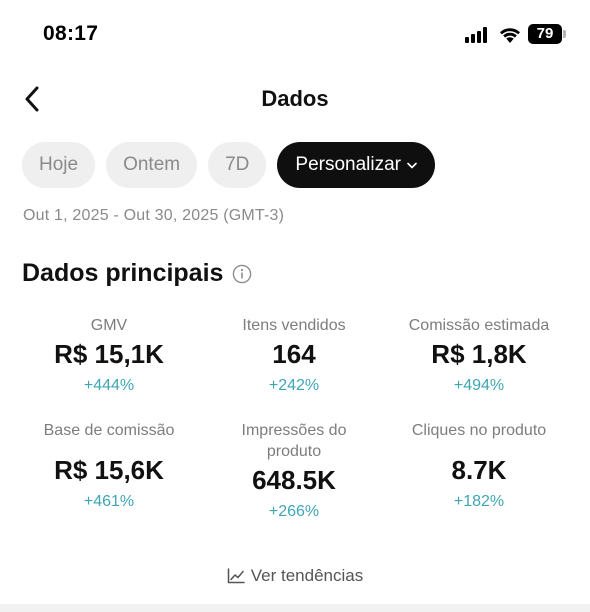  I want to click on metric-gmv: GMV R$ 15,1K +444%, so click(109, 355).